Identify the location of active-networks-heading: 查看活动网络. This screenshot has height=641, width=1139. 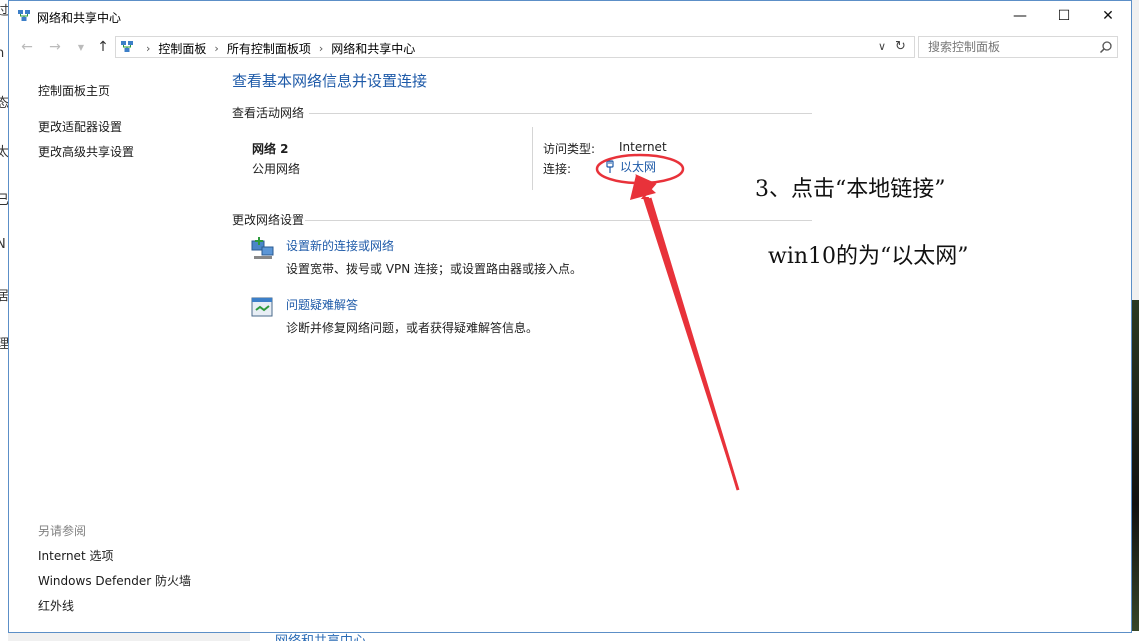
(268, 113).